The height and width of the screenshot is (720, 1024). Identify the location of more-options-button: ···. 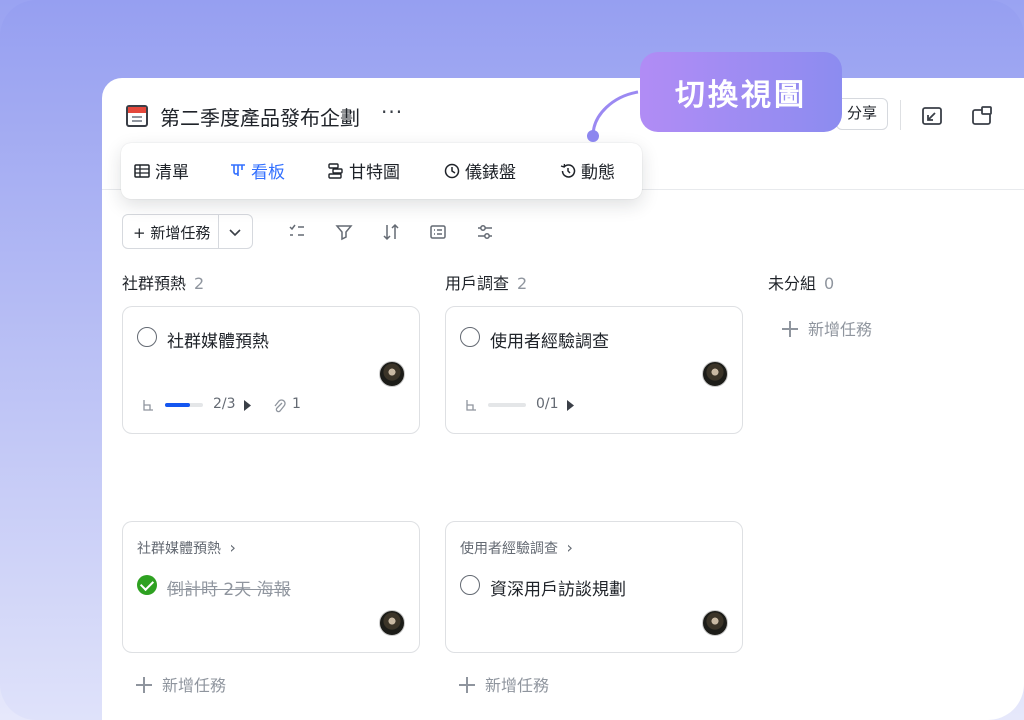
(392, 112).